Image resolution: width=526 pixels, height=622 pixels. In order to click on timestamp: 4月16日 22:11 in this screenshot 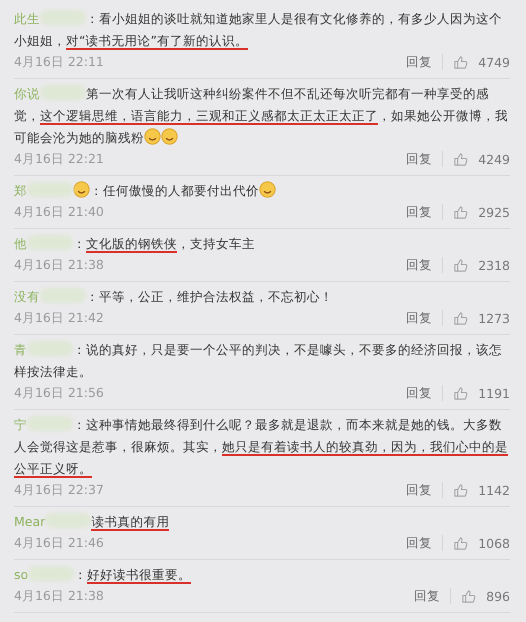, I will do `click(59, 62)`.